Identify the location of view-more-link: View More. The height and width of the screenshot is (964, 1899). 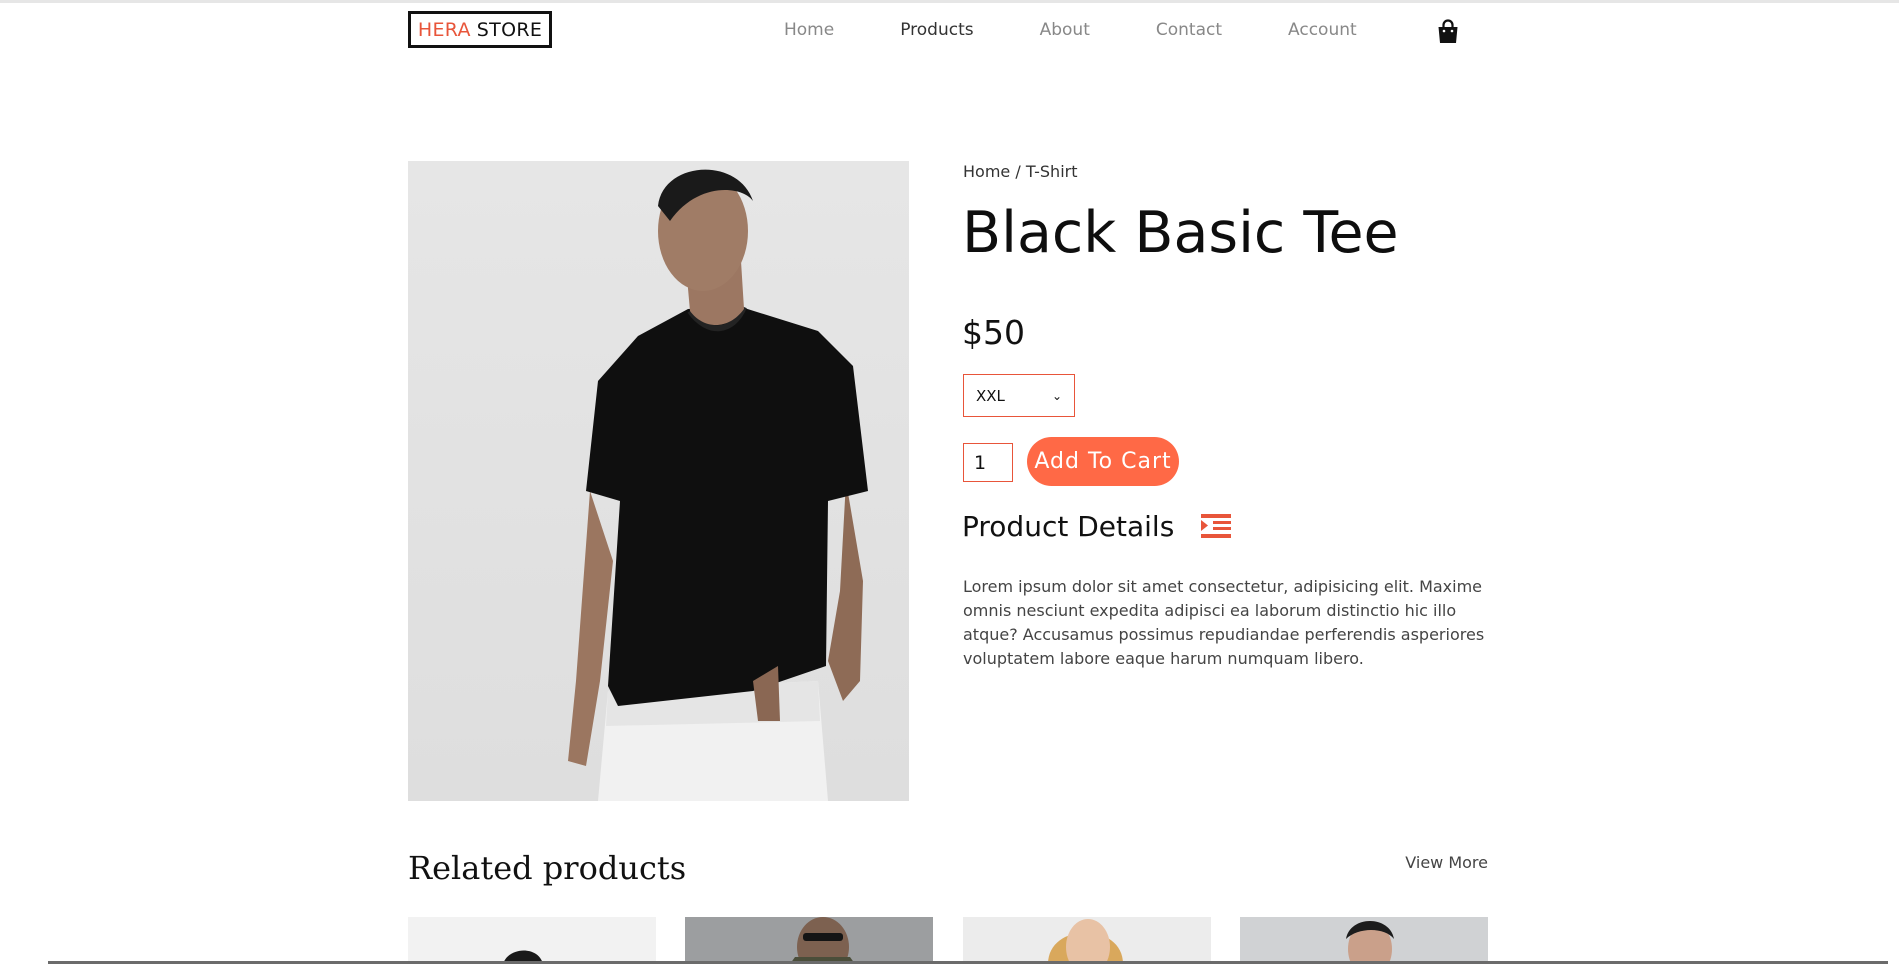
(1446, 862).